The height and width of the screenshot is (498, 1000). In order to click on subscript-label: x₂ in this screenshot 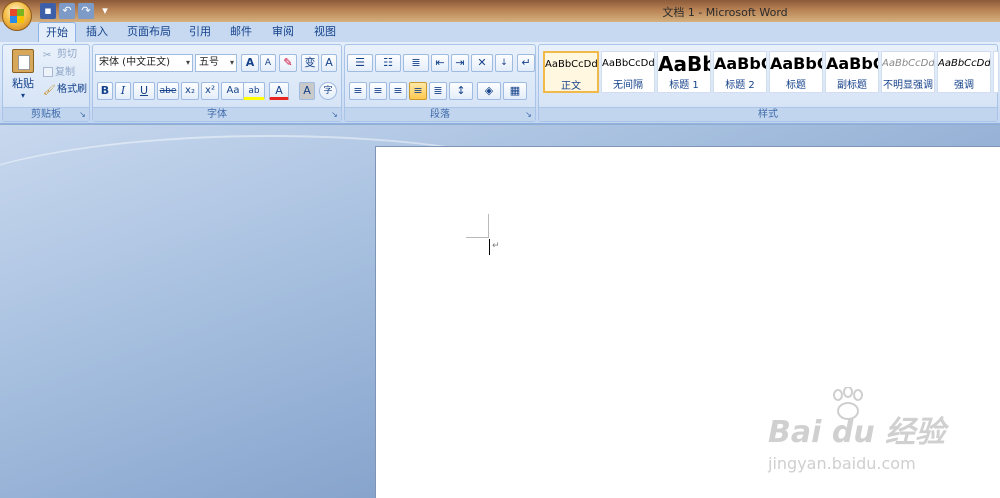, I will do `click(190, 90)`.